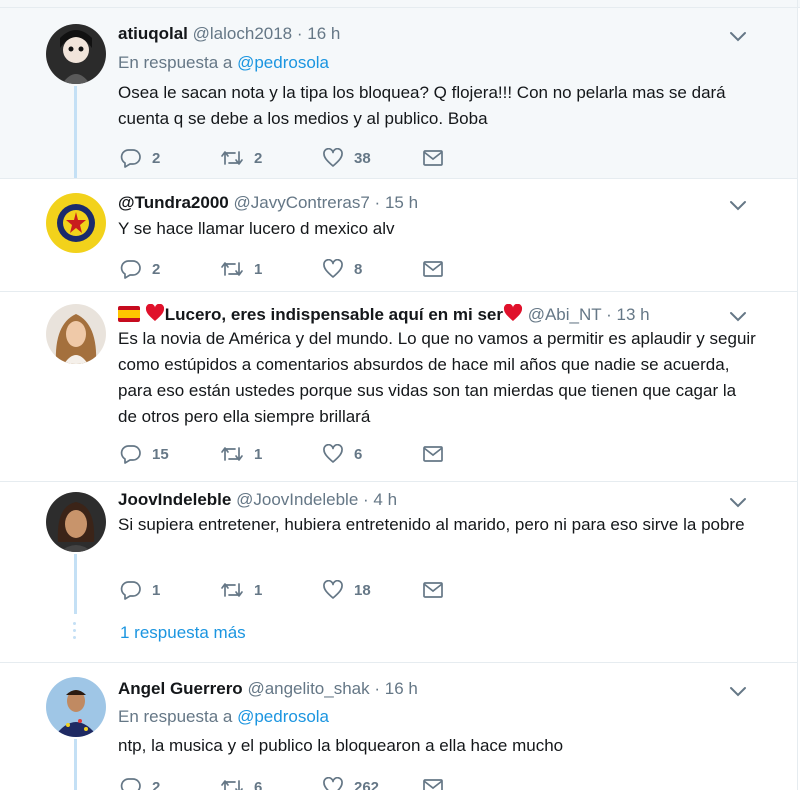  Describe the element at coordinates (144, 454) in the screenshot. I see `reply-button: 15` at that location.